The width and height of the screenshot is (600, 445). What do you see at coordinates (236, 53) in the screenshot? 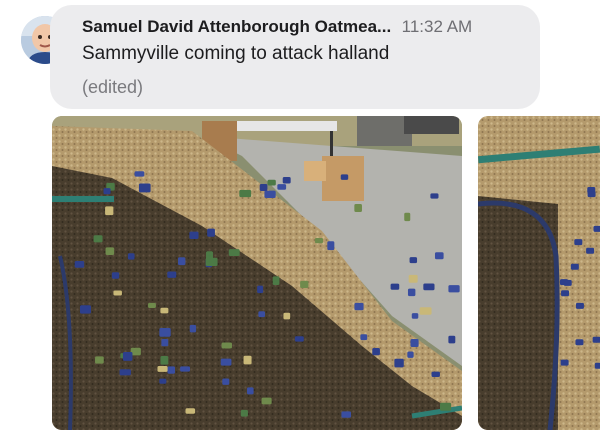
I see `message-text: Sammyville coming to attack halland` at bounding box center [236, 53].